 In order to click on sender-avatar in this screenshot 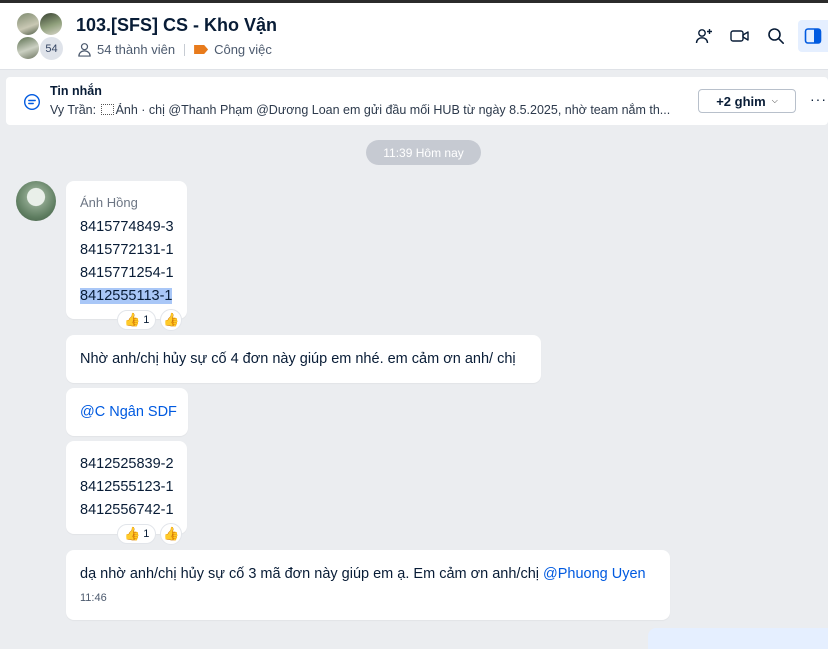, I will do `click(36, 201)`.